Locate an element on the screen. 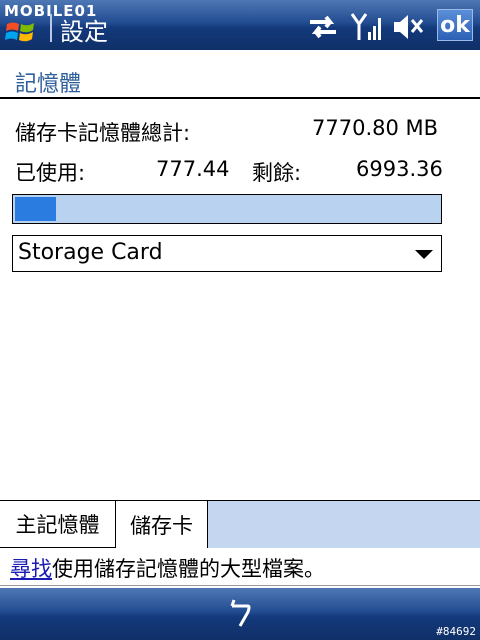 This screenshot has height=640, width=480. sync-arrows-icon is located at coordinates (323, 27).